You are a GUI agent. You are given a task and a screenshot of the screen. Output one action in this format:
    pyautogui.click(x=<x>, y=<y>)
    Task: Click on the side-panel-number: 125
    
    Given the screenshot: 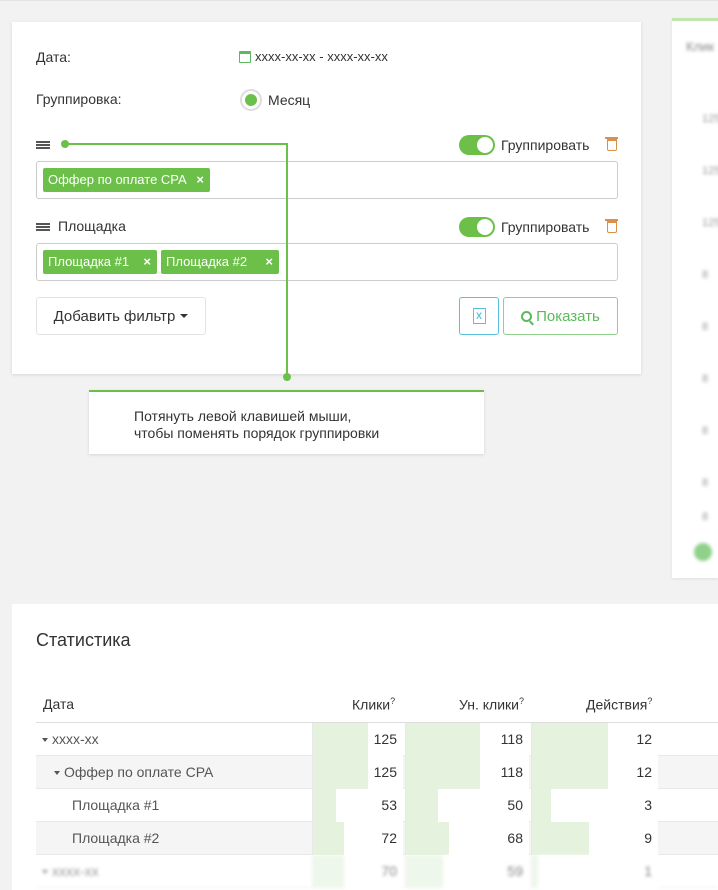 What is the action you would take?
    pyautogui.click(x=710, y=119)
    